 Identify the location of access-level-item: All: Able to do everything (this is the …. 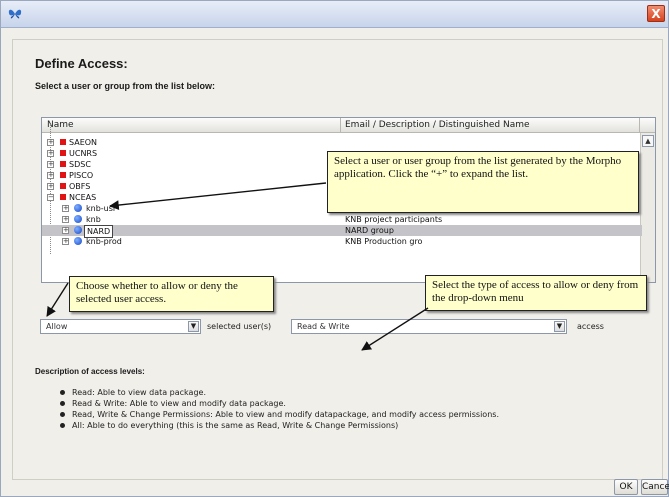
(279, 425).